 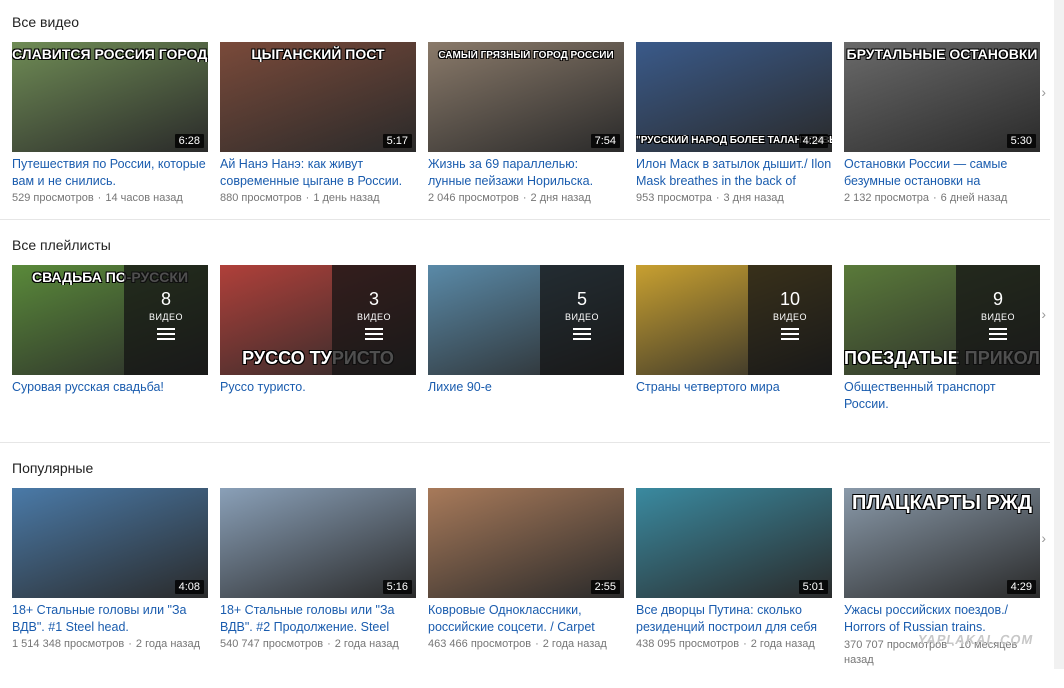 I want to click on video-meta: 529 просмотров · 14 часов назад, so click(x=97, y=198).